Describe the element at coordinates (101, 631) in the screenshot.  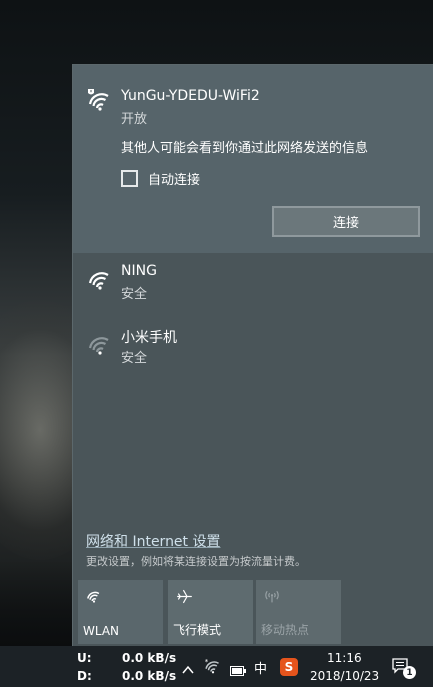
I see `wlan-label: WLAN` at that location.